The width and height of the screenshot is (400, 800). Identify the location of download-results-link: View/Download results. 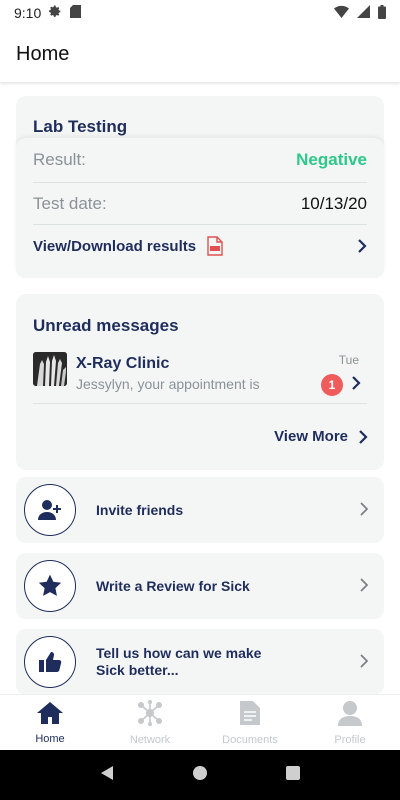
(200, 246).